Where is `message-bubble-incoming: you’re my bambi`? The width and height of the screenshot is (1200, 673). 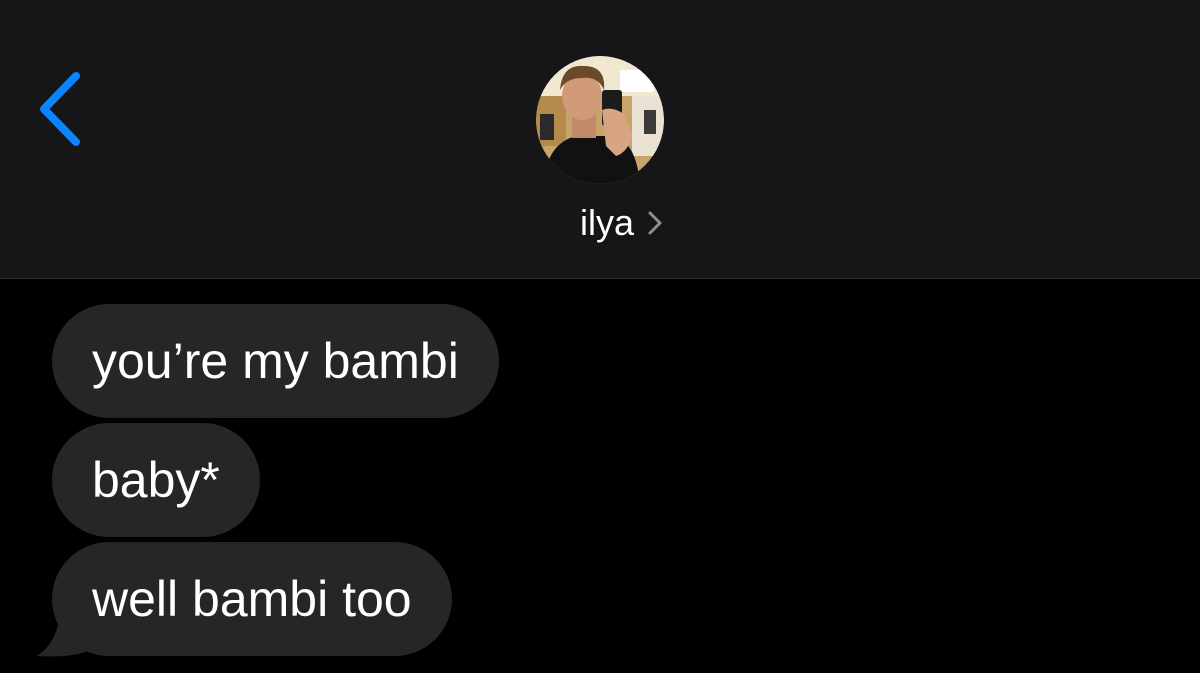
message-bubble-incoming: you’re my bambi is located at coordinates (275, 361).